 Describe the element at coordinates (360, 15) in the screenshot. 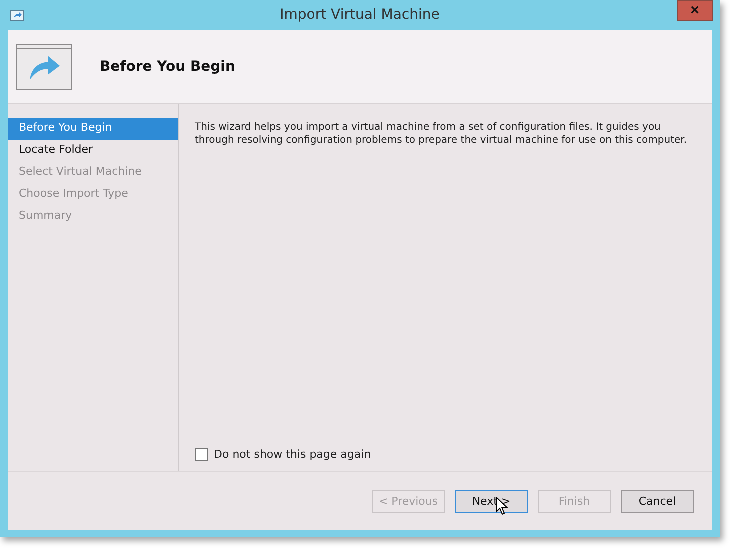

I see `window-title: Import Virtual Machine` at that location.